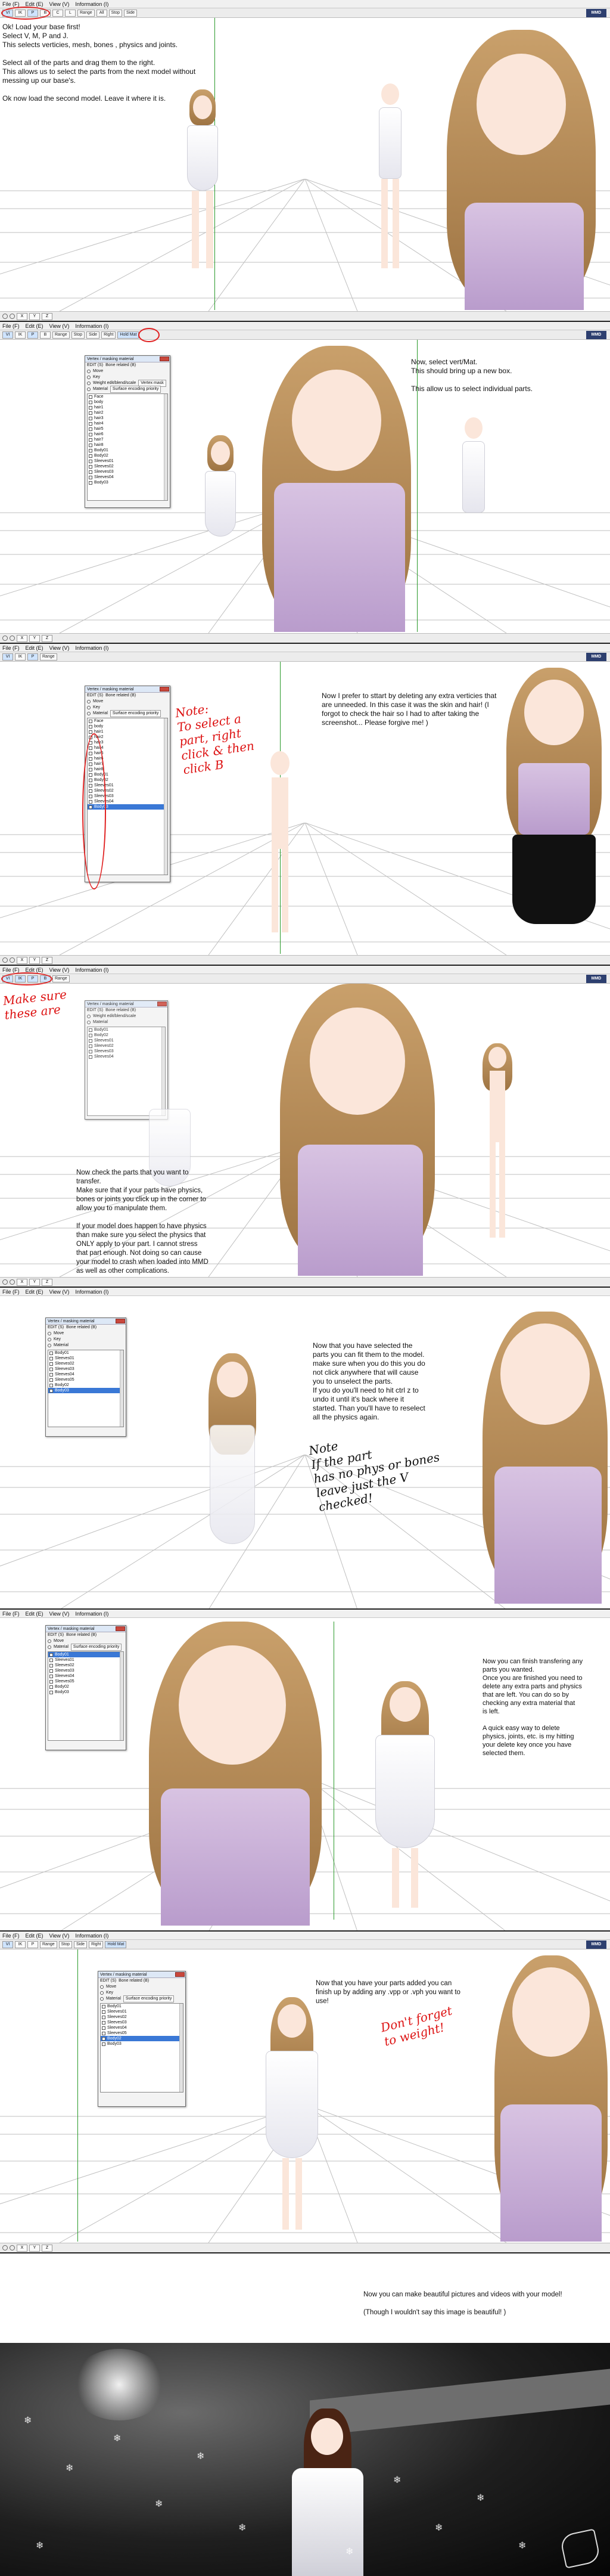 The width and height of the screenshot is (610, 2576). I want to click on bone-toggle: B, so click(45, 335).